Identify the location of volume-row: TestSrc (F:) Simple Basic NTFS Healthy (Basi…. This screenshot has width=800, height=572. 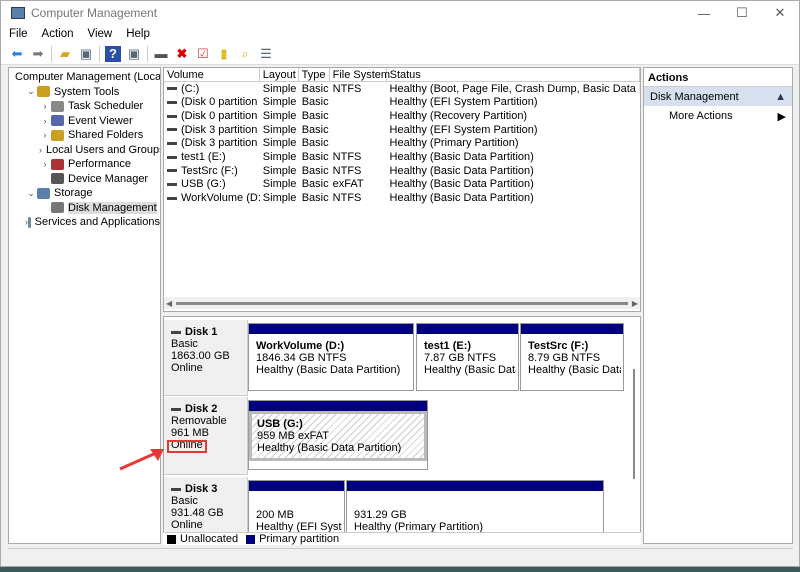
(402, 171).